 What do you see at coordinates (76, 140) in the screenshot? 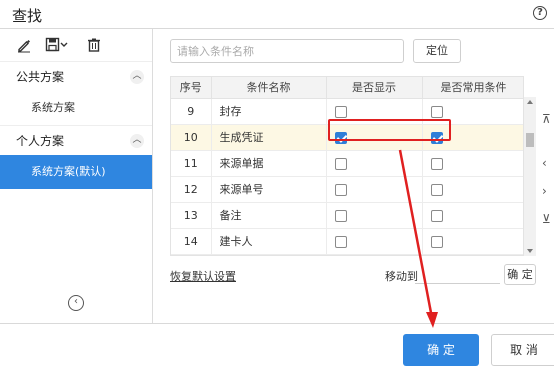
I see `group-personal-schemes: 个人方案 ︿` at bounding box center [76, 140].